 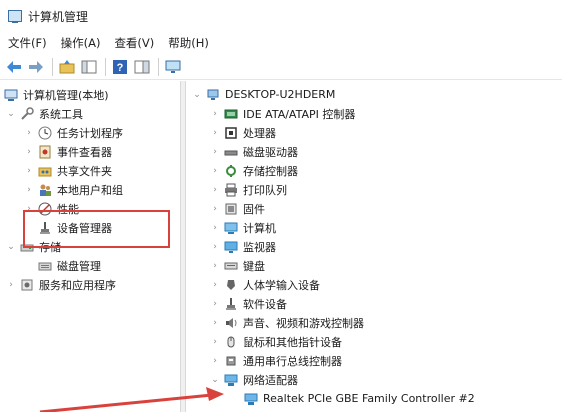 I want to click on tree-item-label: 磁盘管理, so click(x=79, y=266).